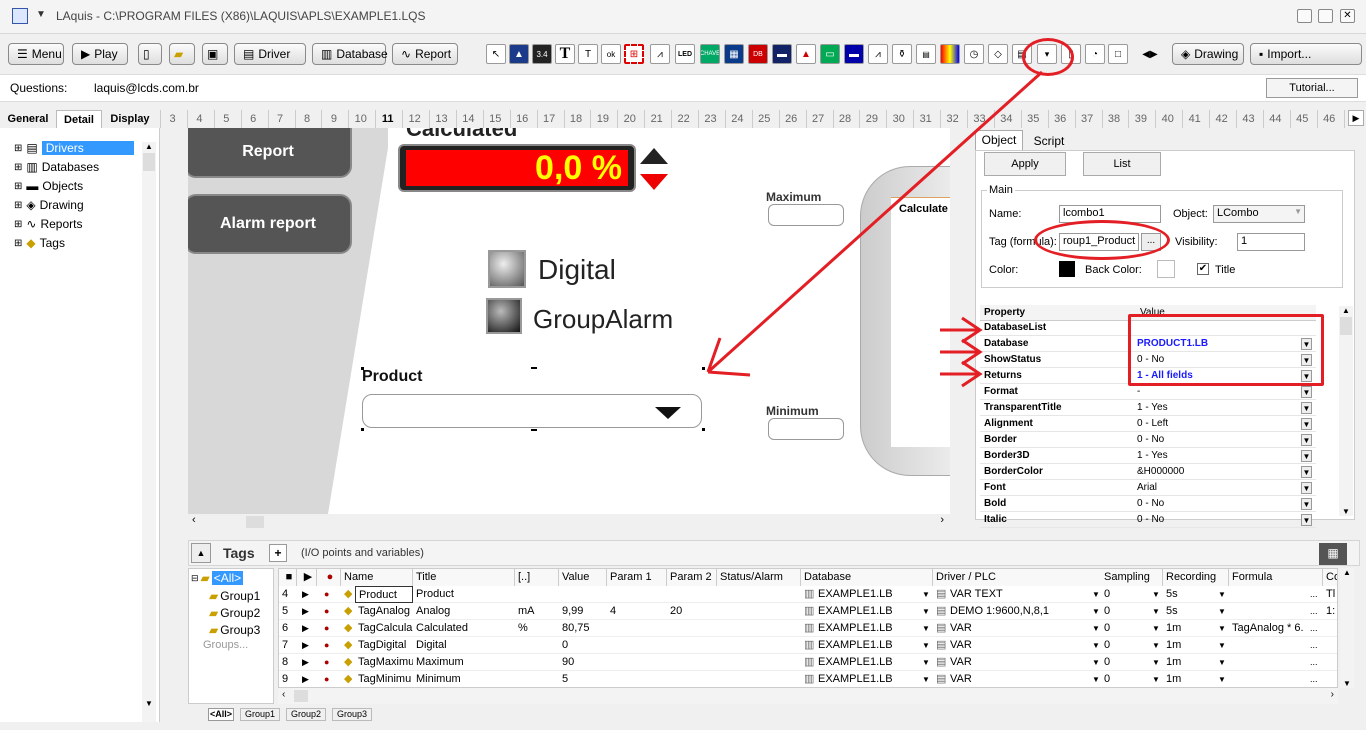 This screenshot has width=1366, height=730. Describe the element at coordinates (519, 54) in the screenshot. I see `image-tool-icon: ▲` at that location.